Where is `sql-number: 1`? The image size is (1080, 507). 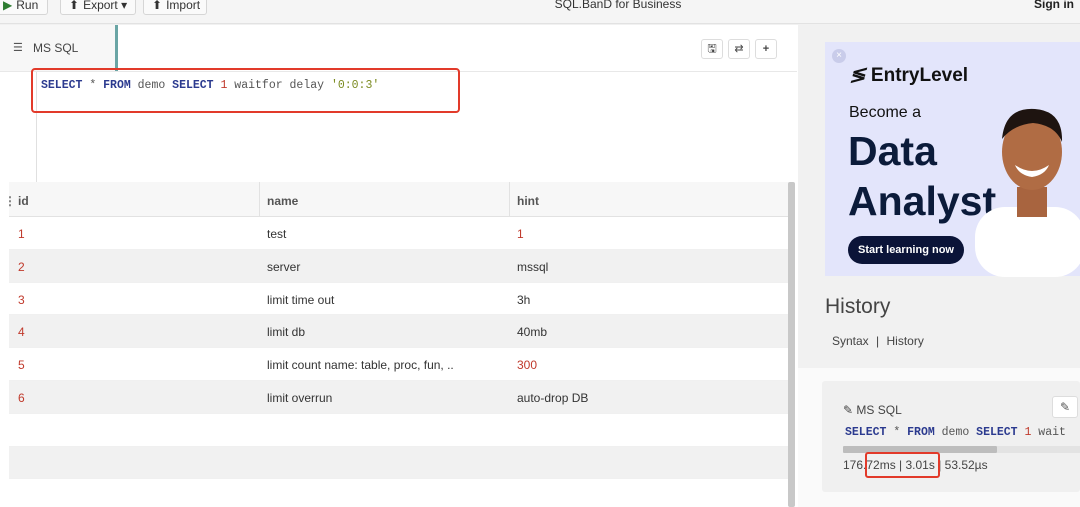 sql-number: 1 is located at coordinates (1024, 432).